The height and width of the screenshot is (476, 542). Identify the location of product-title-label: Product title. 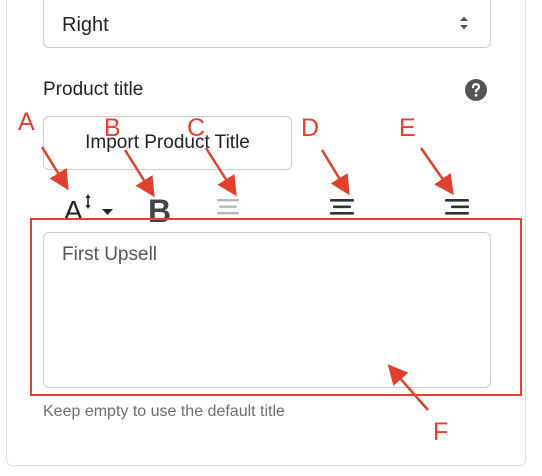
(93, 89).